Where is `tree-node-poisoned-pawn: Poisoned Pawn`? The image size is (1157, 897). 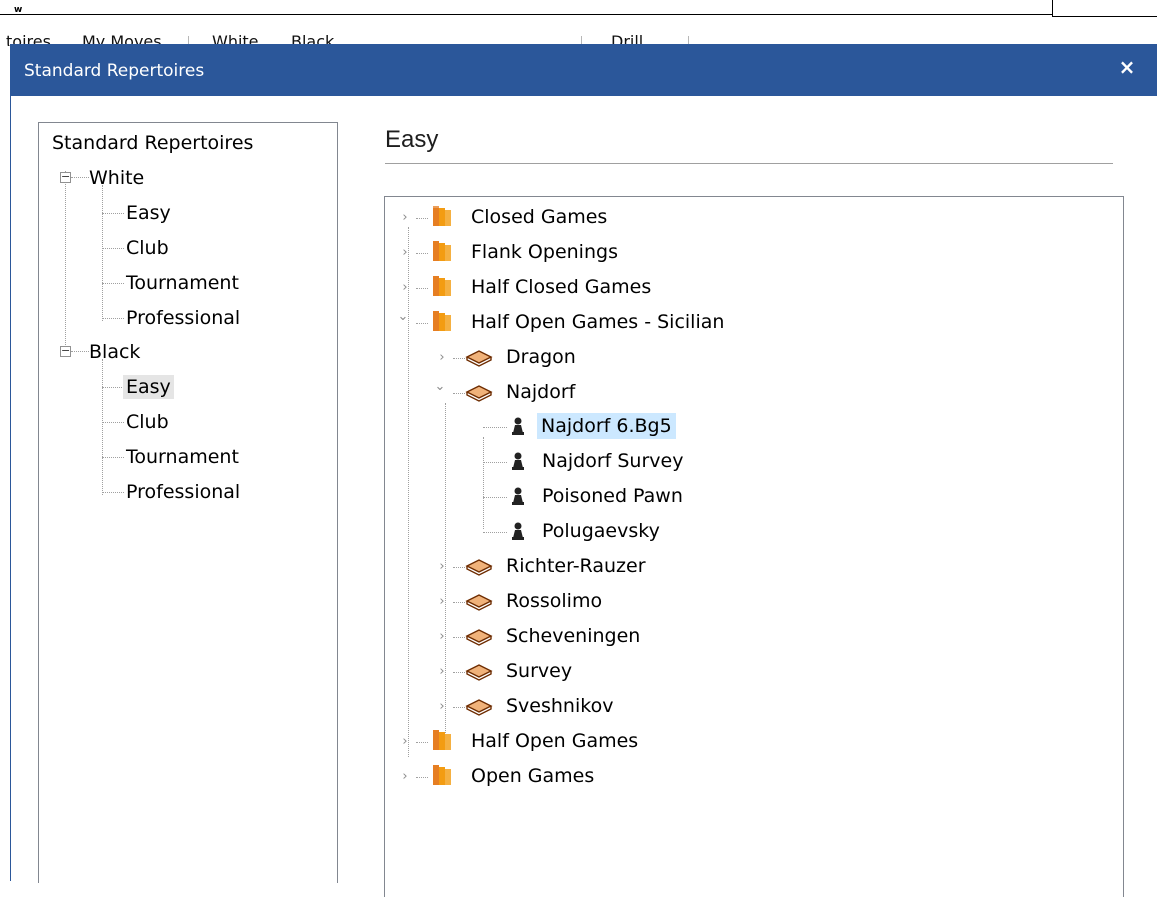
tree-node-poisoned-pawn: Poisoned Pawn is located at coordinates (612, 496).